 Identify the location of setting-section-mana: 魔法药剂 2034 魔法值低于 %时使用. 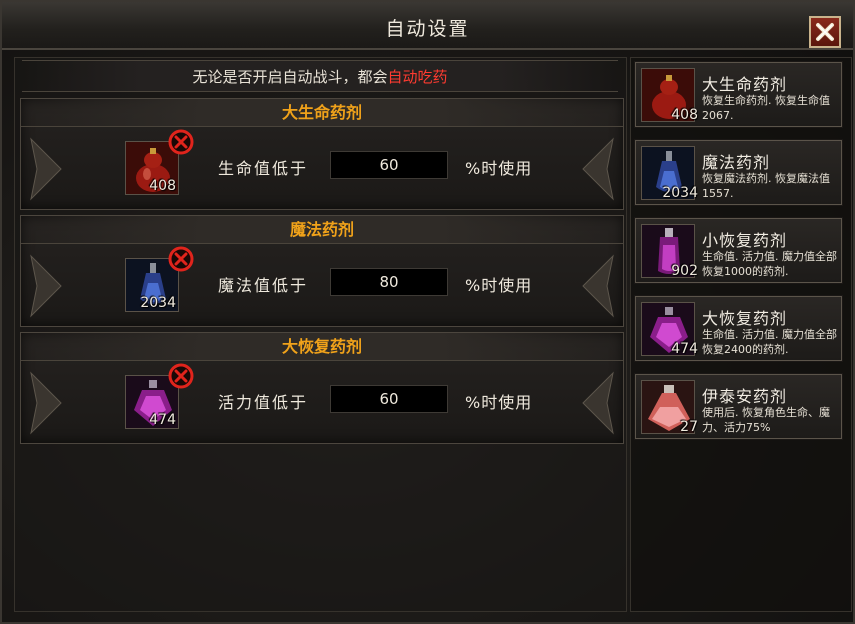
(322, 271).